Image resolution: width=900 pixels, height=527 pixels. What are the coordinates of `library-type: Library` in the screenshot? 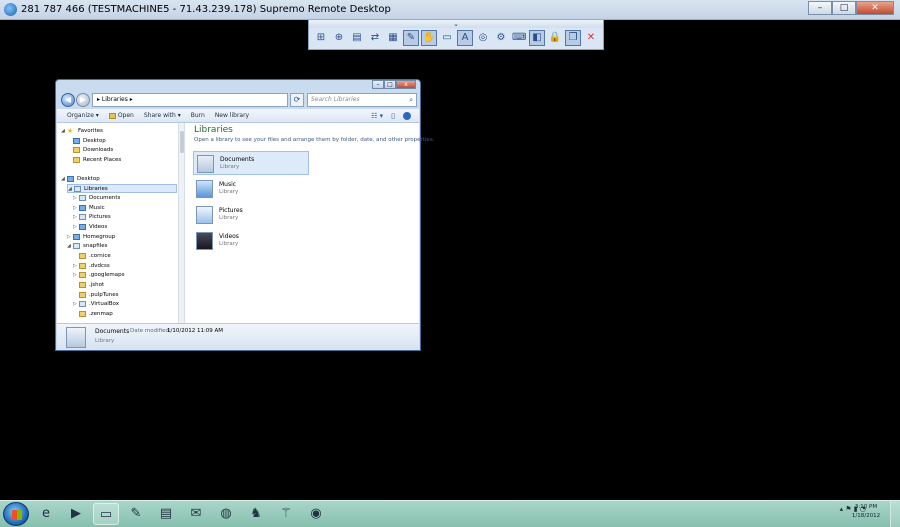 It's located at (229, 218).